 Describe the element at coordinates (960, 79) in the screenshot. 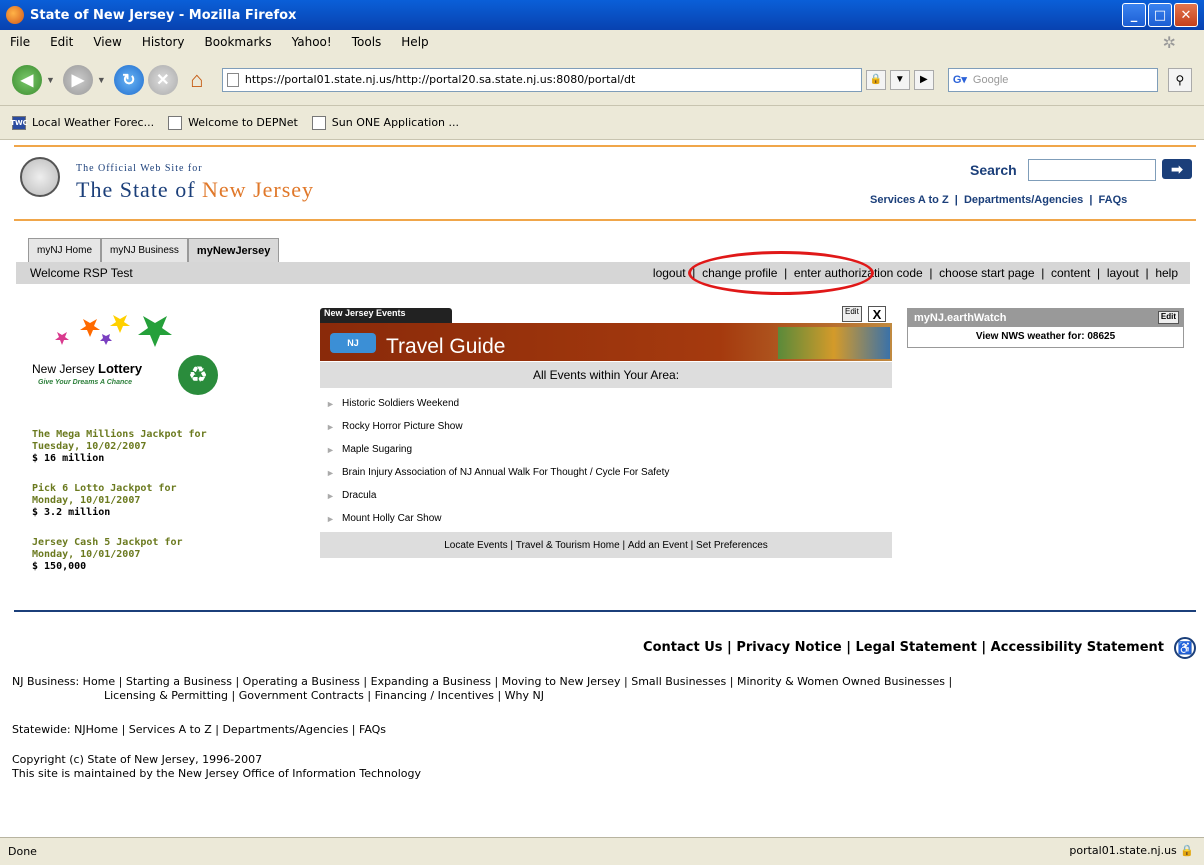

I see `google-icon: G▾` at that location.